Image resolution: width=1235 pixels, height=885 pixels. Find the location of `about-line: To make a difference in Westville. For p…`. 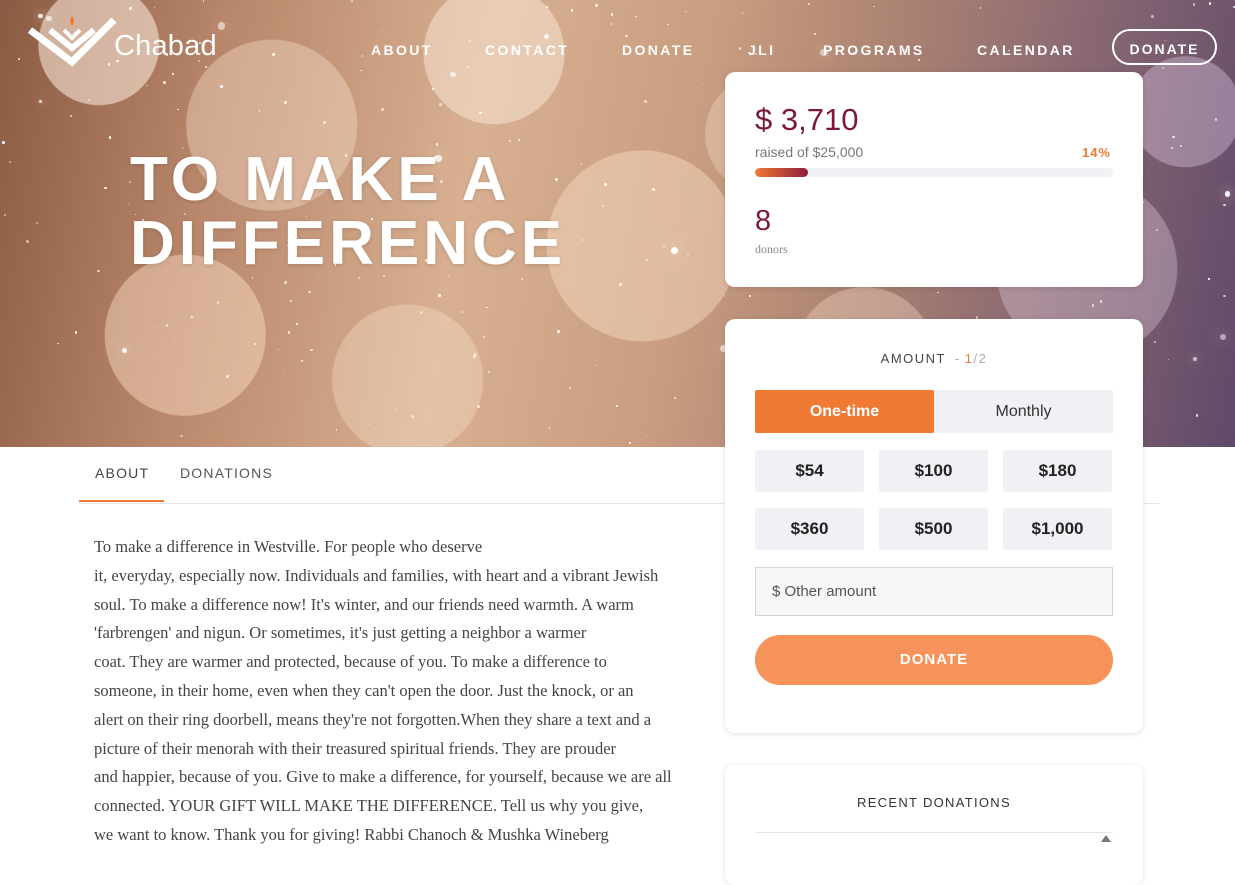

about-line: To make a difference in Westville. For p… is located at coordinates (288, 546).